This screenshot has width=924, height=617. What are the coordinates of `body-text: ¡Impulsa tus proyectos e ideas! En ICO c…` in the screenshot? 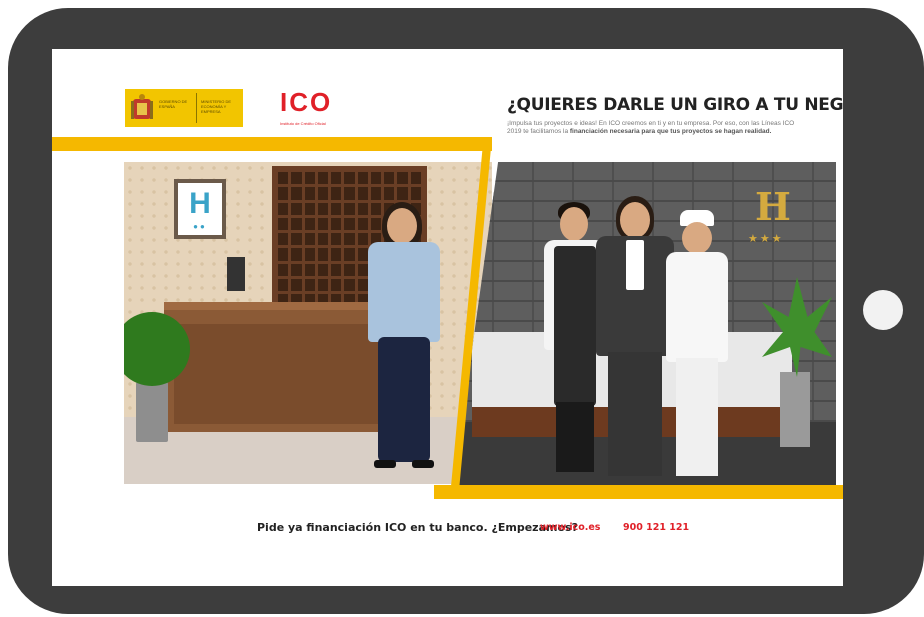 It's located at (657, 128).